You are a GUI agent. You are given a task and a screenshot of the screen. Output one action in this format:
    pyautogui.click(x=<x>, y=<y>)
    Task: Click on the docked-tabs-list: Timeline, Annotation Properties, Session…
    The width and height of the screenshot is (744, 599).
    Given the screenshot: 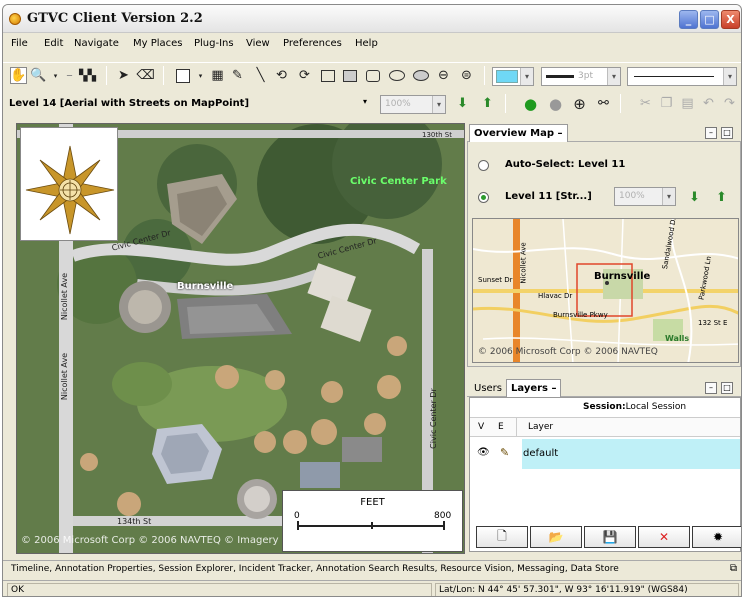 What is the action you would take?
    pyautogui.click(x=315, y=569)
    